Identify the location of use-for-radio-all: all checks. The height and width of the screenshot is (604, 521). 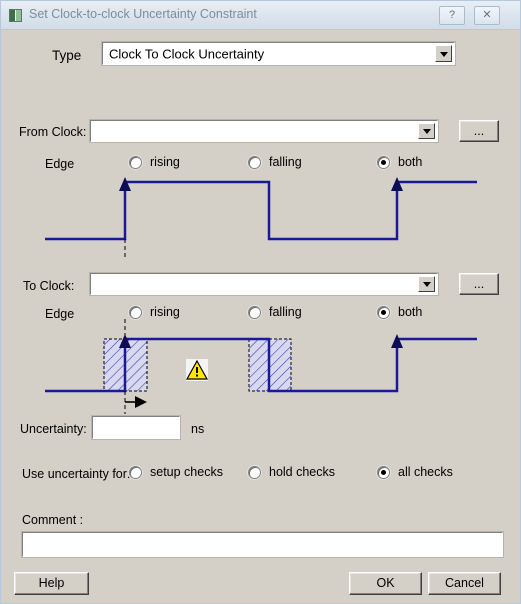
(415, 472).